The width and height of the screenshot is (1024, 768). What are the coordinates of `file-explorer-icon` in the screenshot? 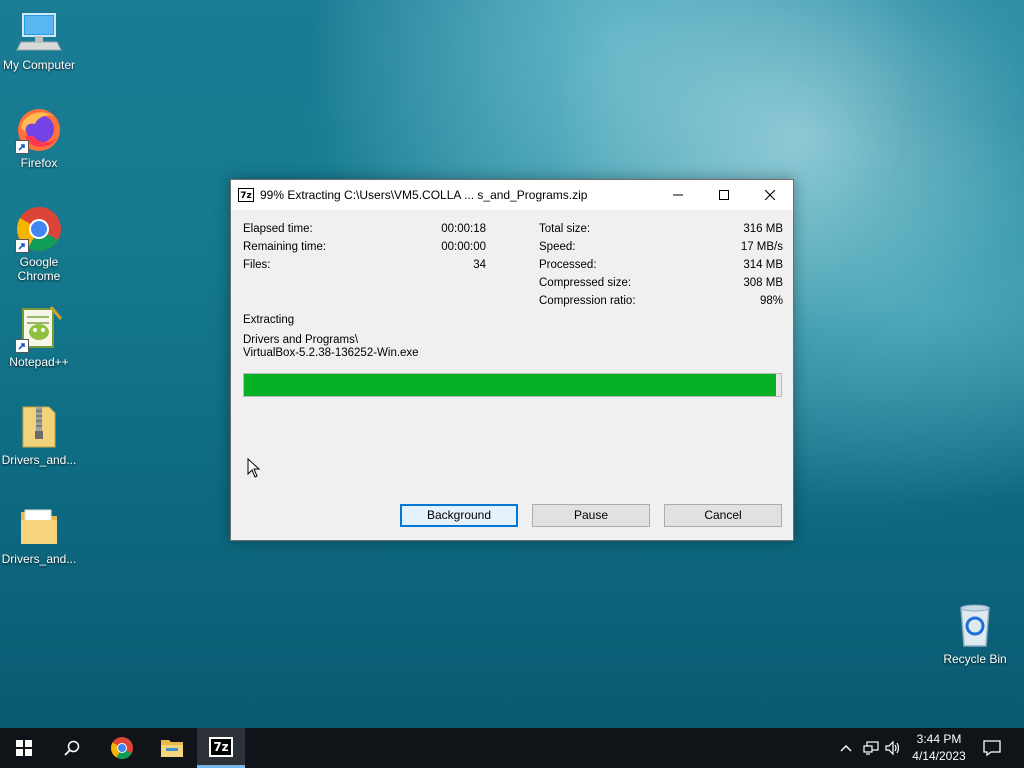 It's located at (172, 748).